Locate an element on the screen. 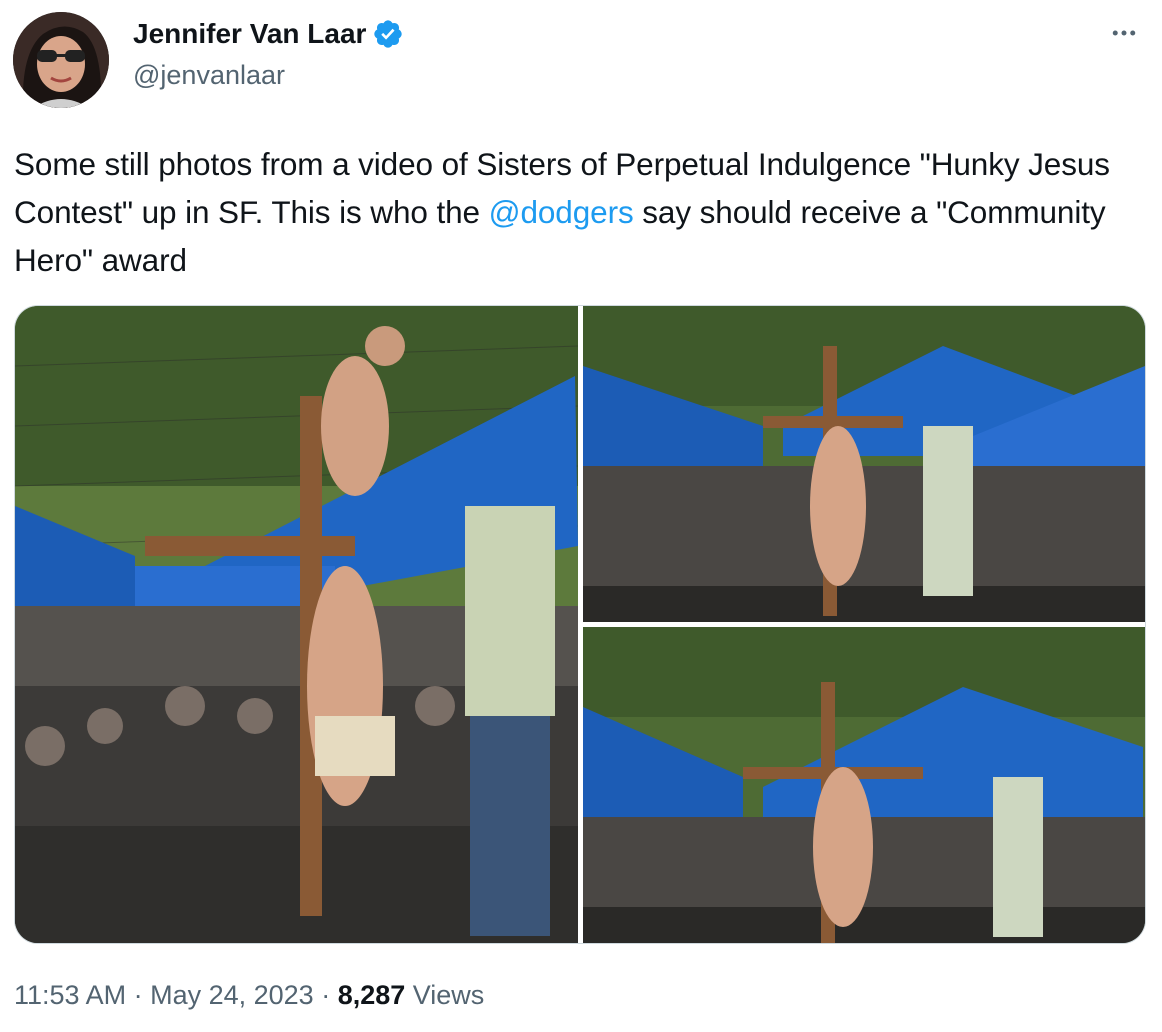  tweet-date: May 24, 2023 is located at coordinates (232, 995).